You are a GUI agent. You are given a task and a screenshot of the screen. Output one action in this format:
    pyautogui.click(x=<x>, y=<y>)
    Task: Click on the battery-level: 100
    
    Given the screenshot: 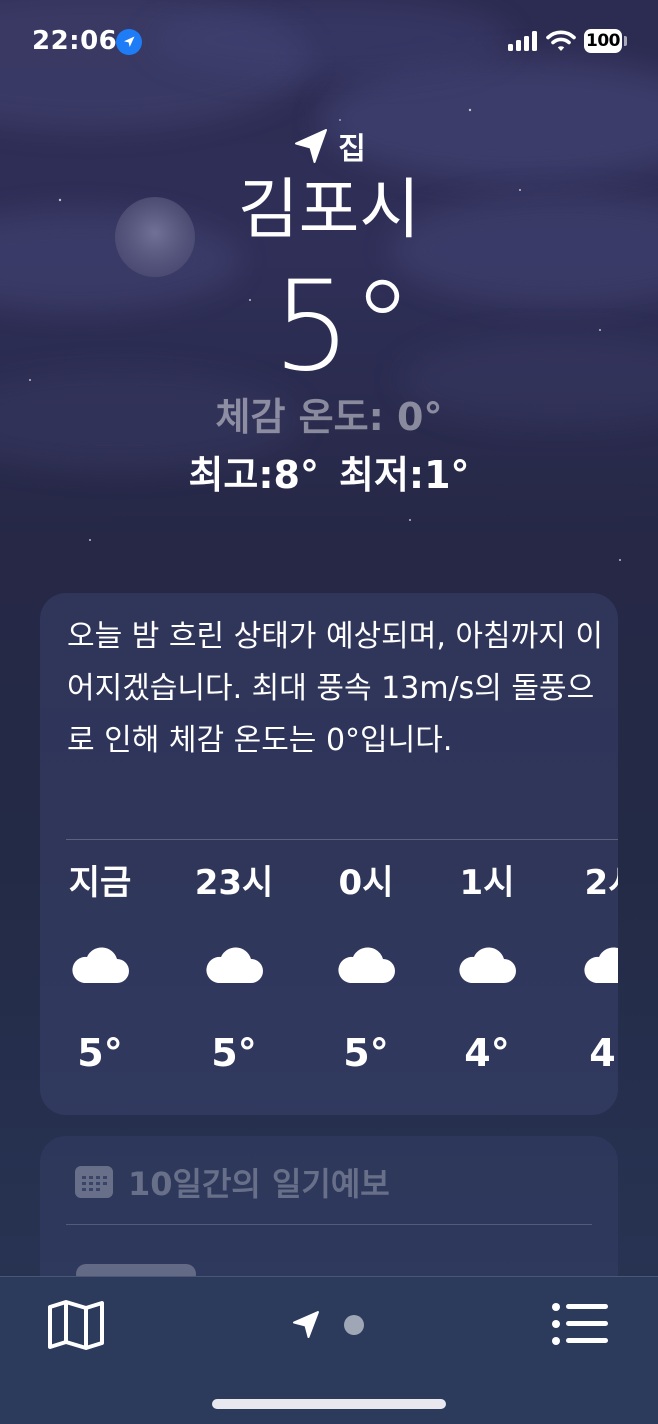 What is the action you would take?
    pyautogui.click(x=603, y=41)
    